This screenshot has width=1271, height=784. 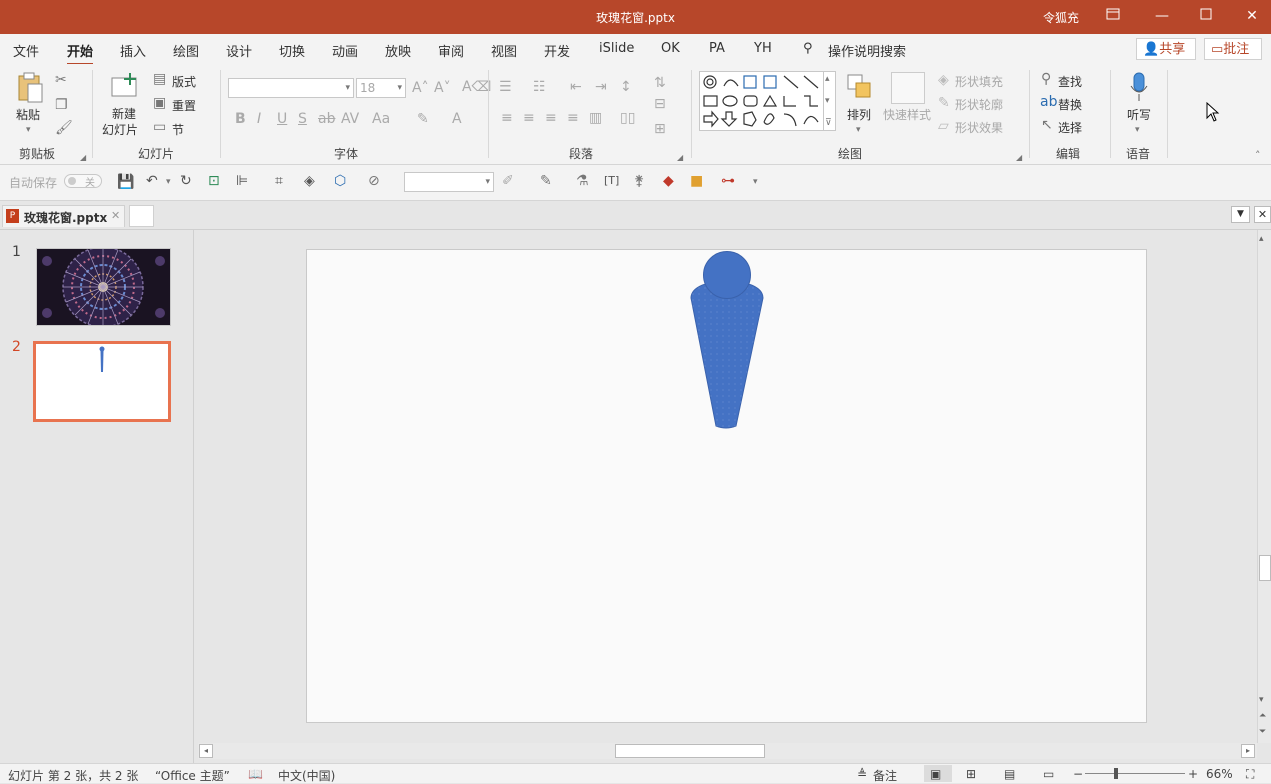 What do you see at coordinates (152, 181) in the screenshot?
I see `undo-icon: ↶` at bounding box center [152, 181].